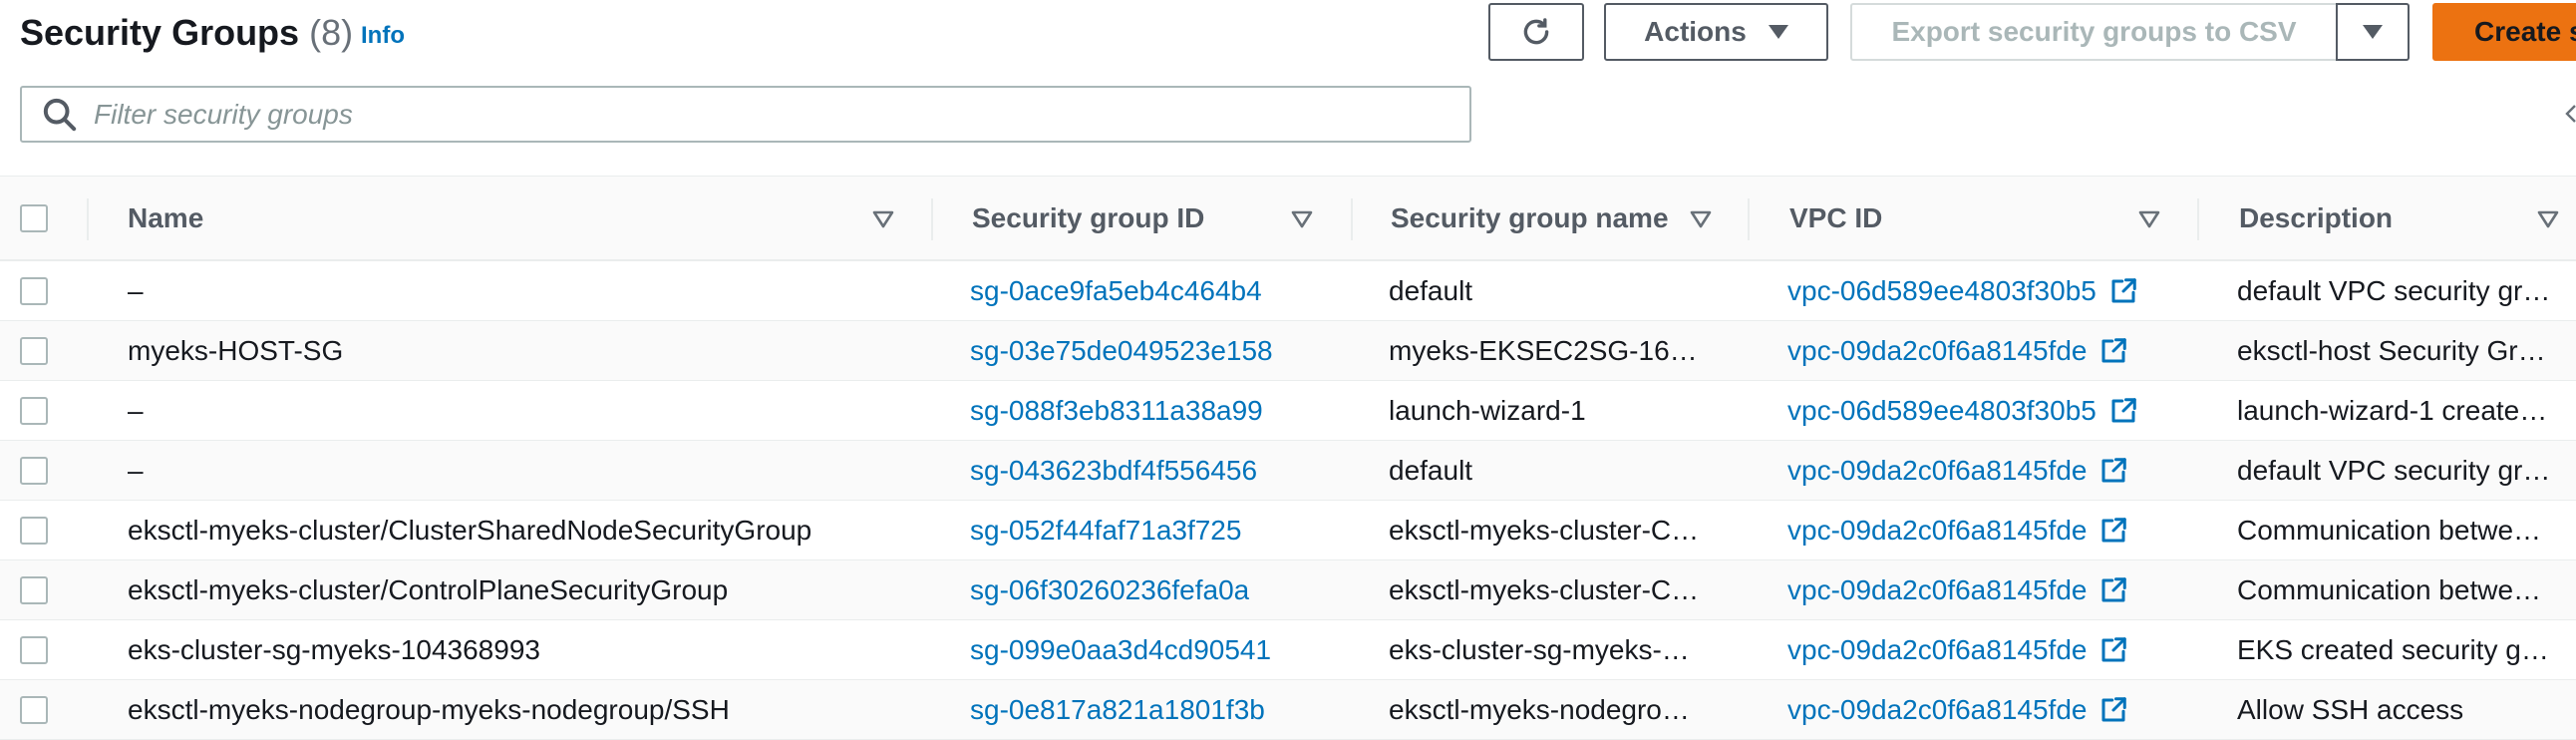  I want to click on cell-sg-id: sg-099e0aa3d4cd90541, so click(1169, 649).